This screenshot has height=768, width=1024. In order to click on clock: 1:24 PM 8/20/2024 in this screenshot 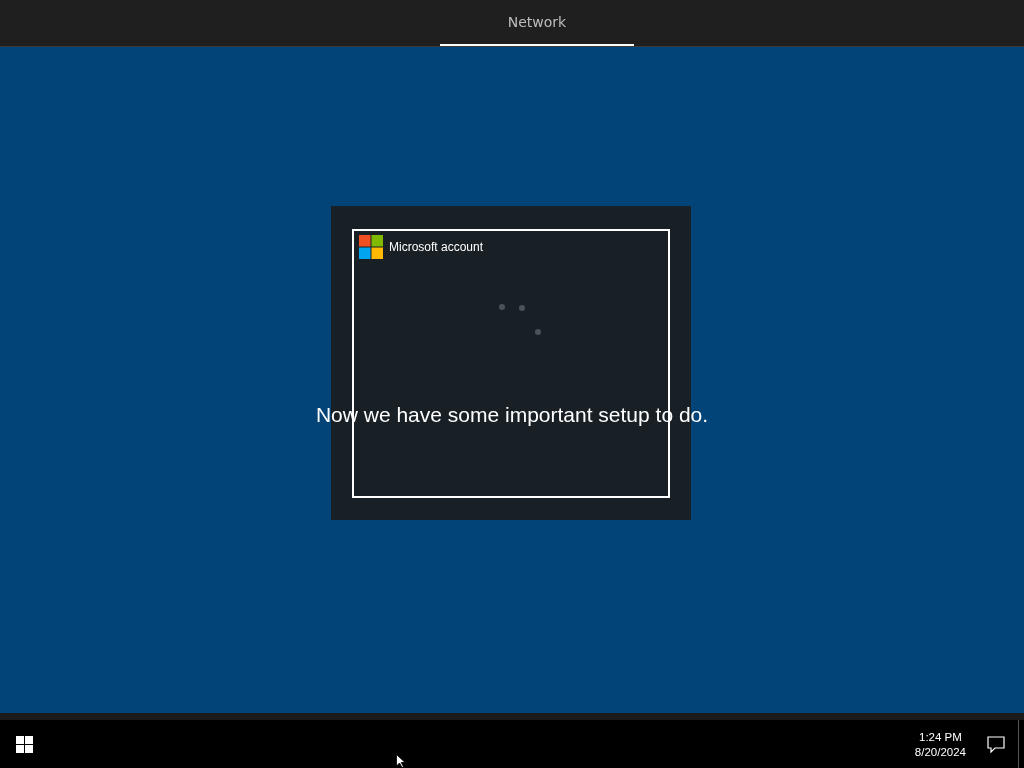, I will do `click(940, 744)`.